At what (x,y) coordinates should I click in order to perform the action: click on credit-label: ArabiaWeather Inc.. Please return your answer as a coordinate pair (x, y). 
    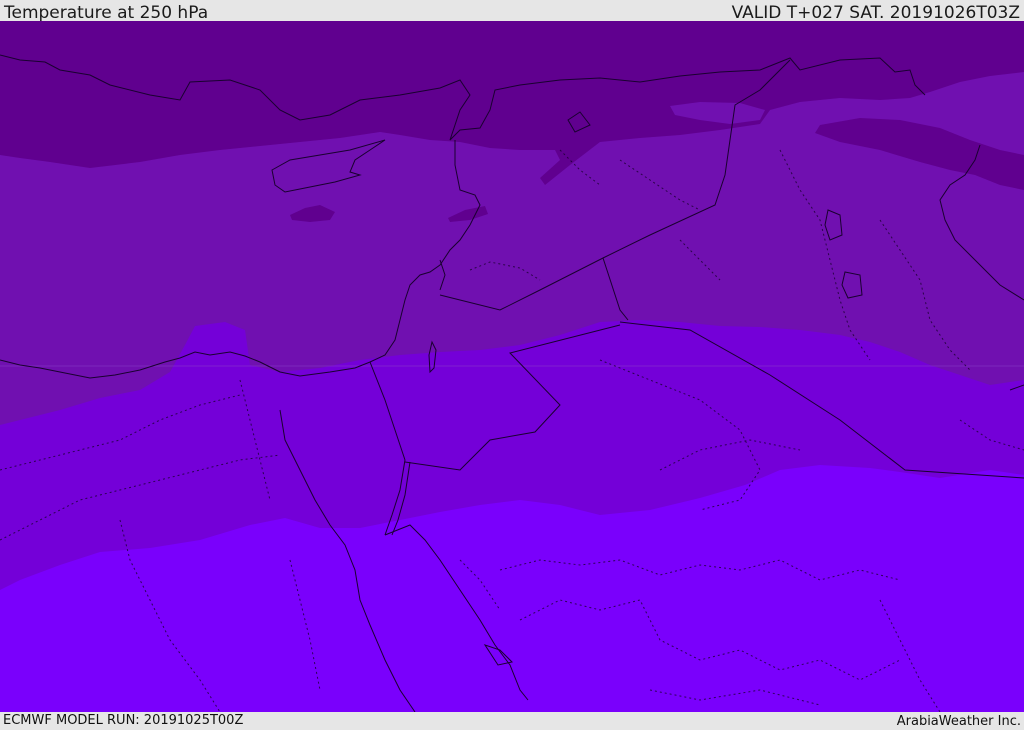
    Looking at the image, I should click on (958, 721).